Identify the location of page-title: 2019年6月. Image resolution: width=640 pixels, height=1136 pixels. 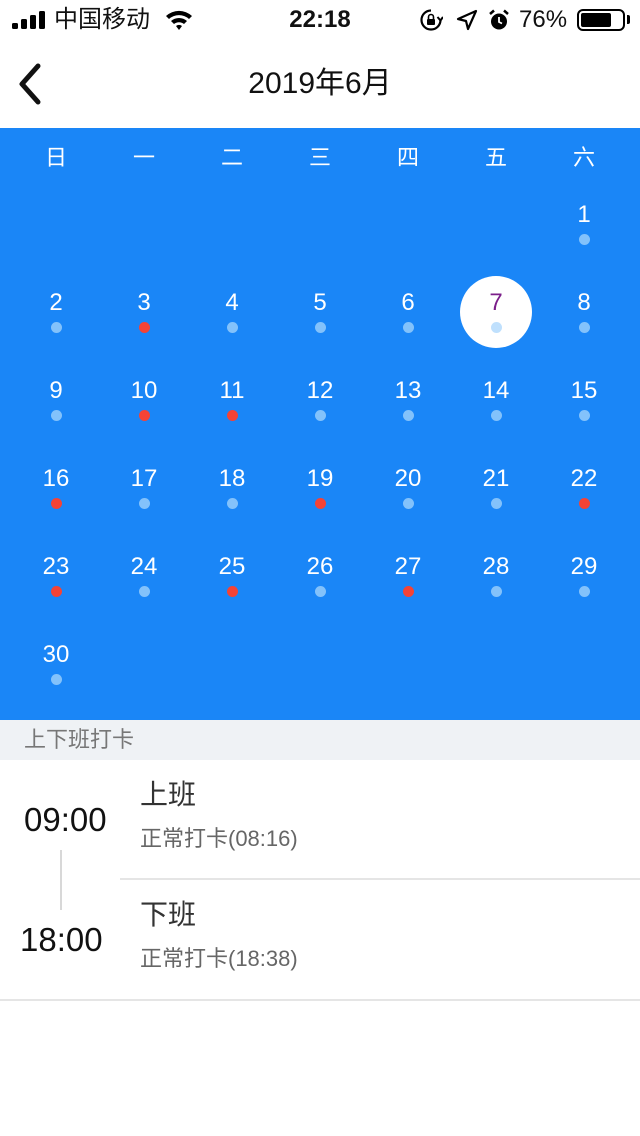
(320, 83).